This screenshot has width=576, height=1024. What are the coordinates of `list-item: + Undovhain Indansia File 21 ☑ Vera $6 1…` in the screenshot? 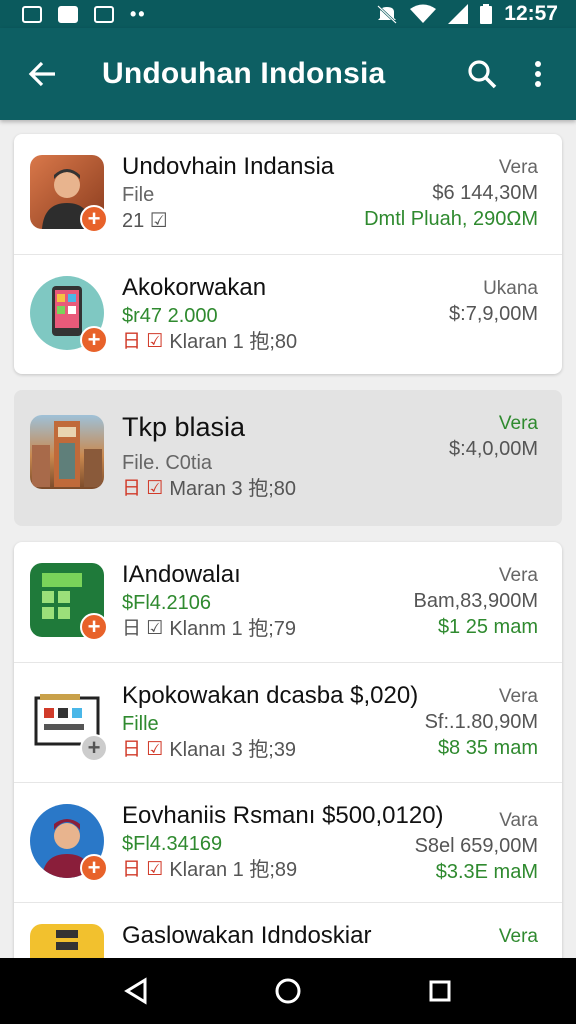 It's located at (288, 194).